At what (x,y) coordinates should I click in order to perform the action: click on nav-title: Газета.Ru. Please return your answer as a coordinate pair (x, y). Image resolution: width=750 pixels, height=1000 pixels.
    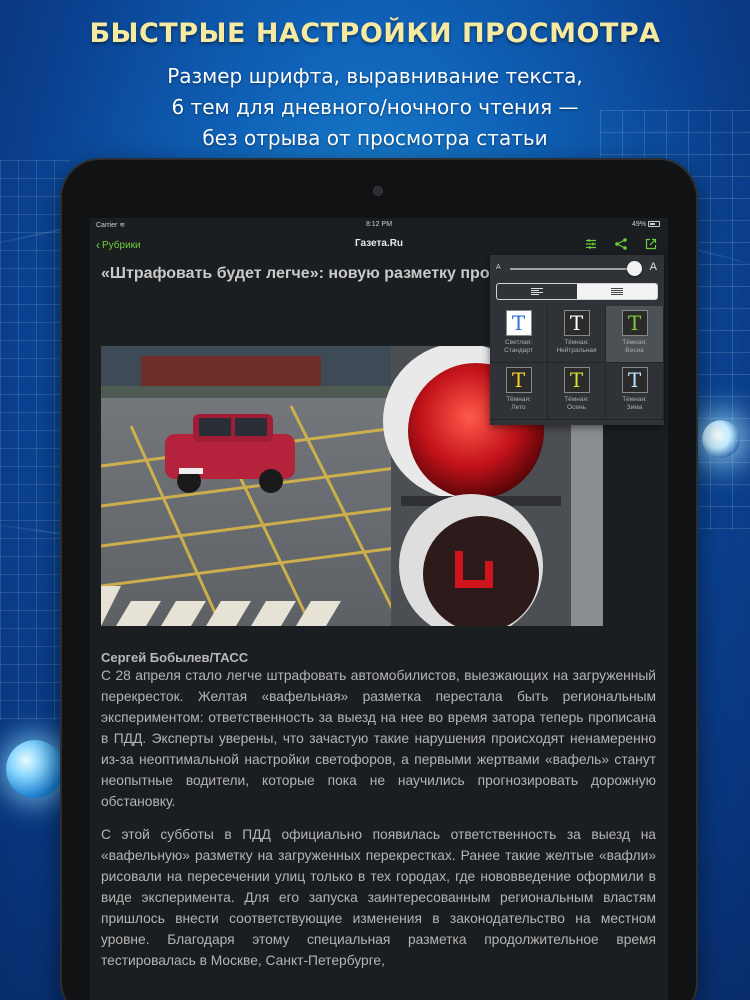
    Looking at the image, I should click on (379, 243).